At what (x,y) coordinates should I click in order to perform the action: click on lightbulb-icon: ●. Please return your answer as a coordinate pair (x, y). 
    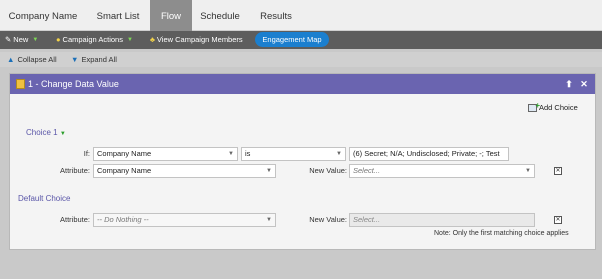
    Looking at the image, I should click on (58, 39).